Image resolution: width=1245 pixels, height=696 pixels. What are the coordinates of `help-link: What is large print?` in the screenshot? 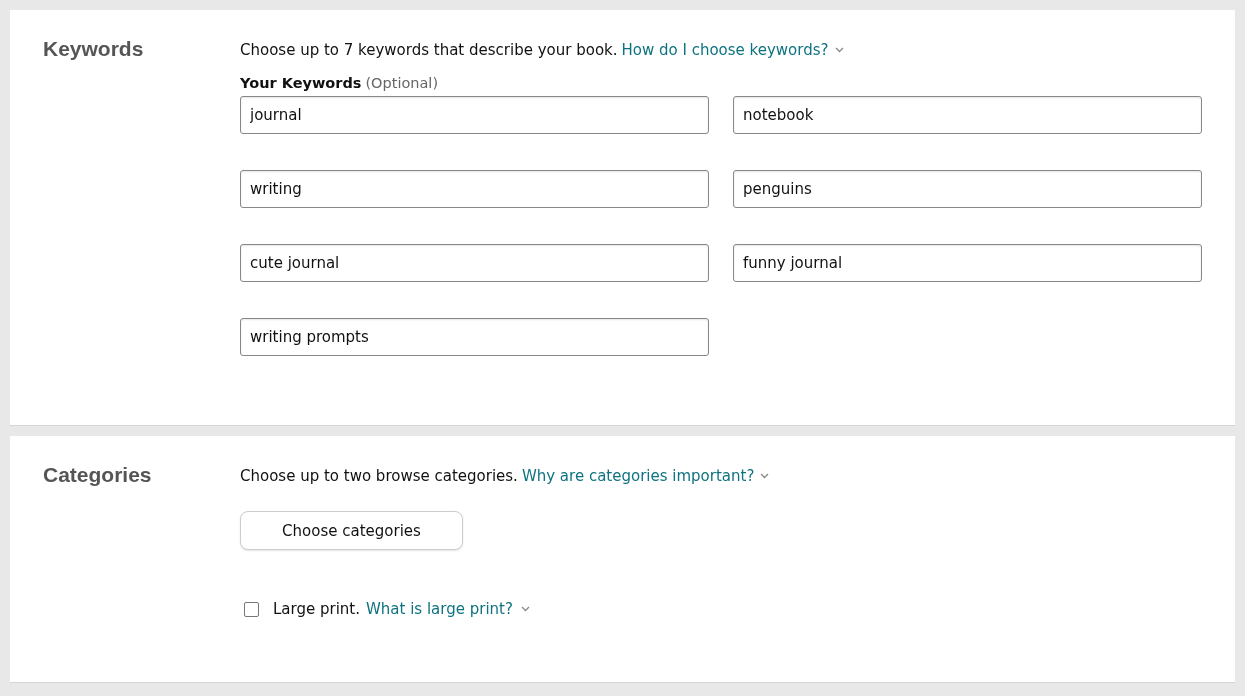 It's located at (439, 609).